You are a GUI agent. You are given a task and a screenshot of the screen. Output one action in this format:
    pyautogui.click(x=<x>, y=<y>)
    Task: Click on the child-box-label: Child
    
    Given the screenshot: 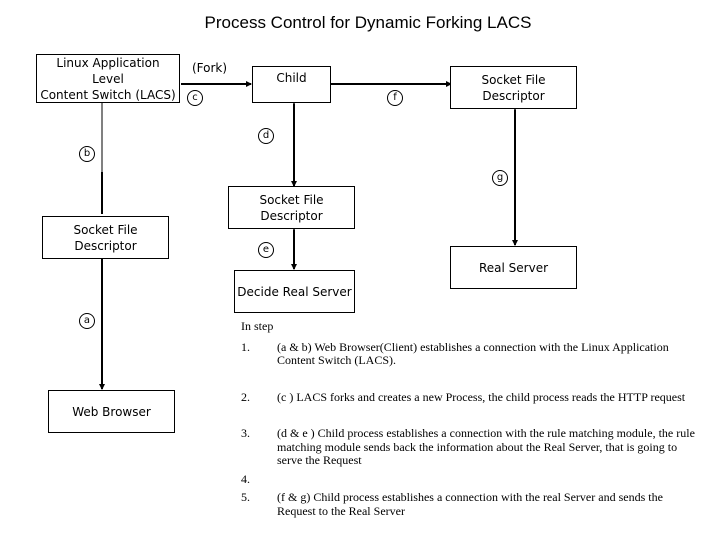 What is the action you would take?
    pyautogui.click(x=291, y=78)
    